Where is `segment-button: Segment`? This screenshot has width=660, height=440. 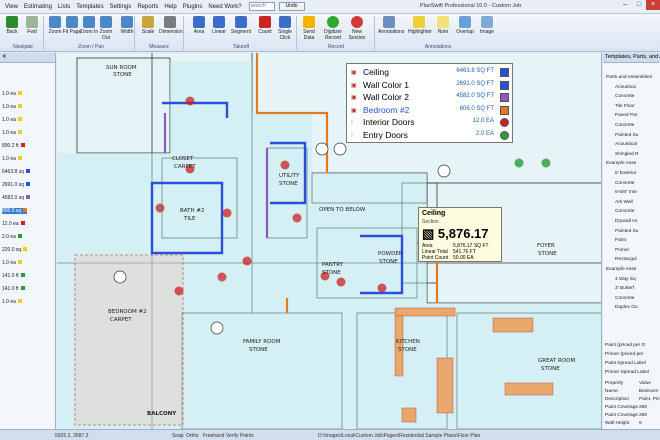 segment-button: Segment is located at coordinates (241, 25).